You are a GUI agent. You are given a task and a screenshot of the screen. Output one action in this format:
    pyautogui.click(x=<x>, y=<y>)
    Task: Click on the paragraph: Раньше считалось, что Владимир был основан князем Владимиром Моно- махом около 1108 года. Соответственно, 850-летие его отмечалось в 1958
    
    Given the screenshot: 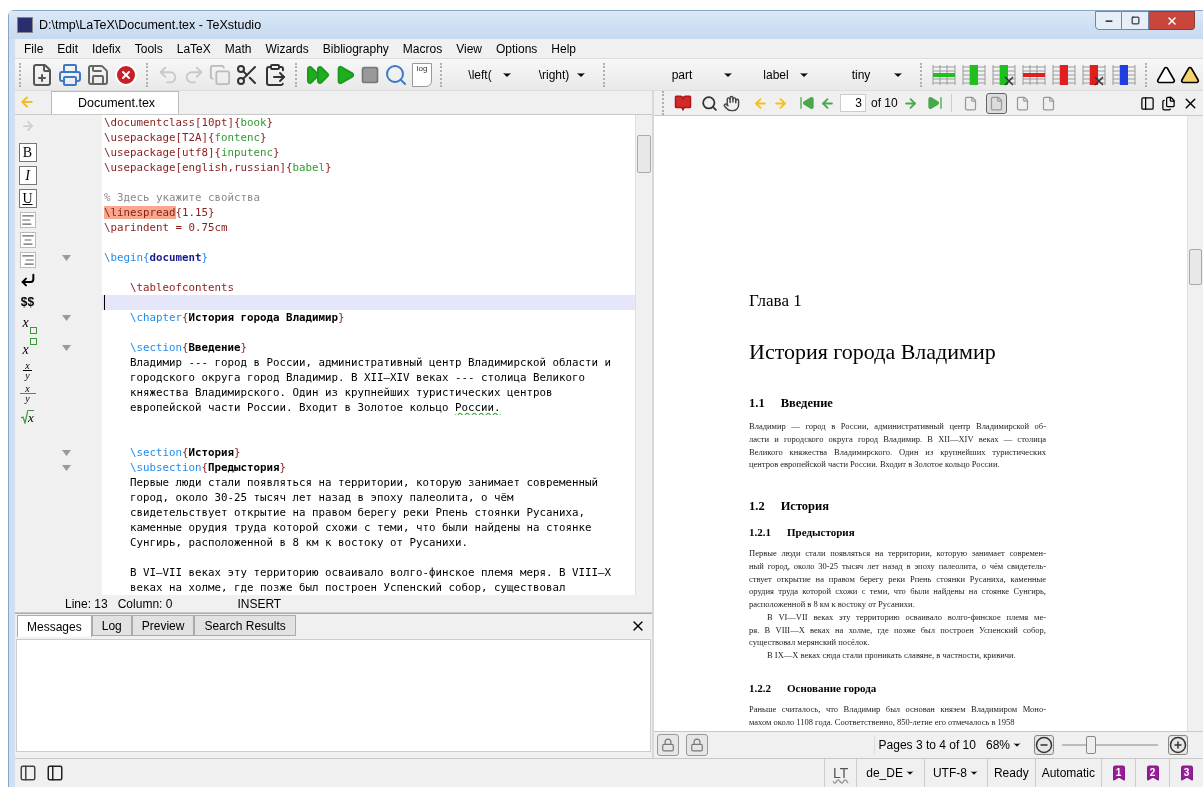 What is the action you would take?
    pyautogui.click(x=897, y=716)
    